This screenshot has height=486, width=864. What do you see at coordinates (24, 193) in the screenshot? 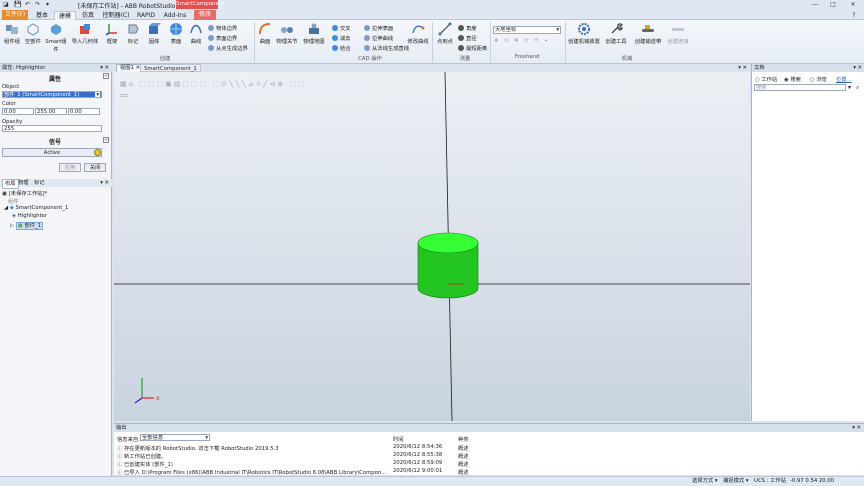
I see `tree-station: ▣ [未保存工作站]*` at bounding box center [24, 193].